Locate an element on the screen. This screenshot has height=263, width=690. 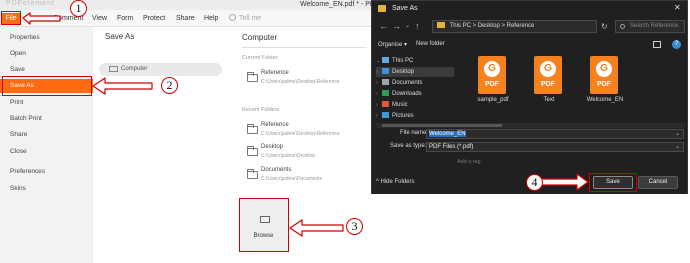
save-as-type-select: PDF Files (*.pdf) ⌄ is located at coordinates (555, 147).